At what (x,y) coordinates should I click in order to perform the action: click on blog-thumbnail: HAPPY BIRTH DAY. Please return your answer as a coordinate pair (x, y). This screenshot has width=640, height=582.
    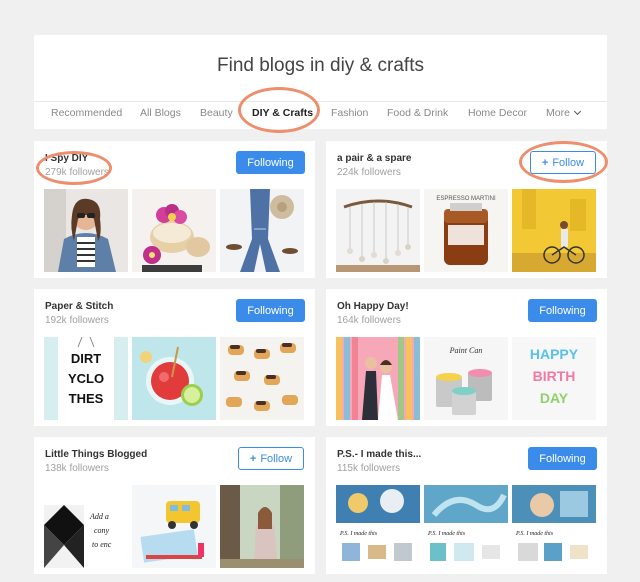
    Looking at the image, I should click on (554, 378).